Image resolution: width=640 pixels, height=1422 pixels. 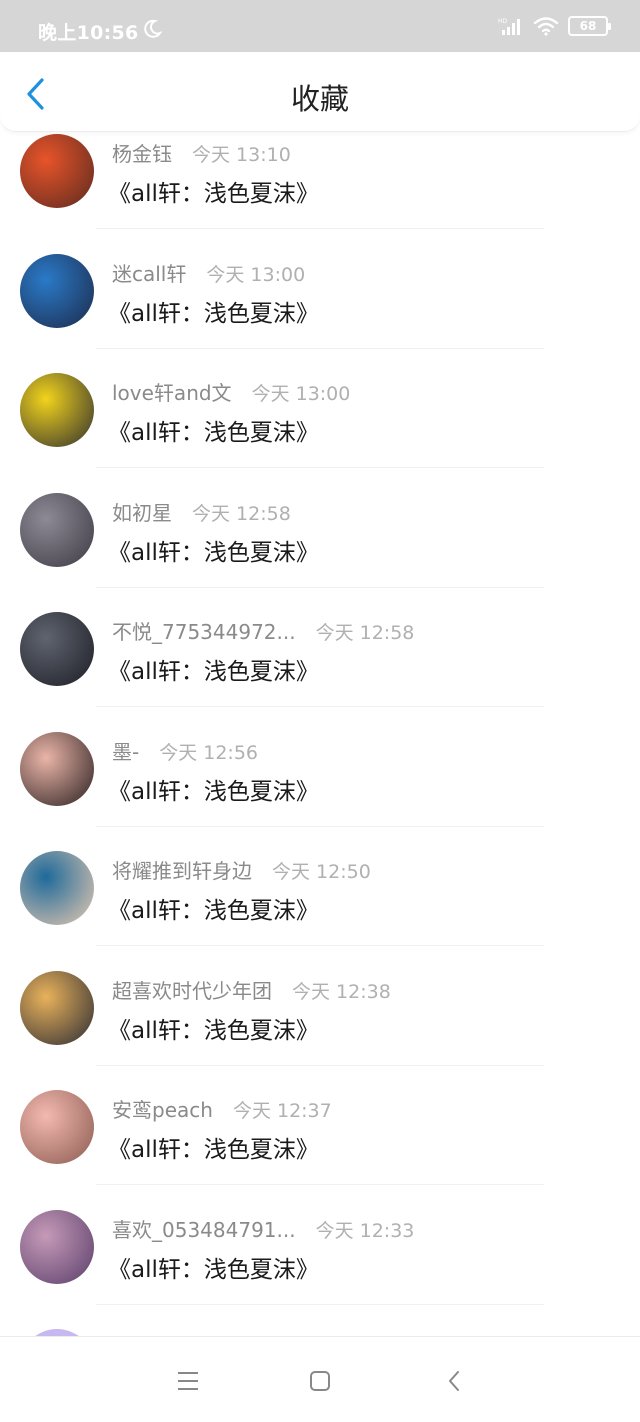 What do you see at coordinates (341, 991) in the screenshot?
I see `item-time: 今天 12:38` at bounding box center [341, 991].